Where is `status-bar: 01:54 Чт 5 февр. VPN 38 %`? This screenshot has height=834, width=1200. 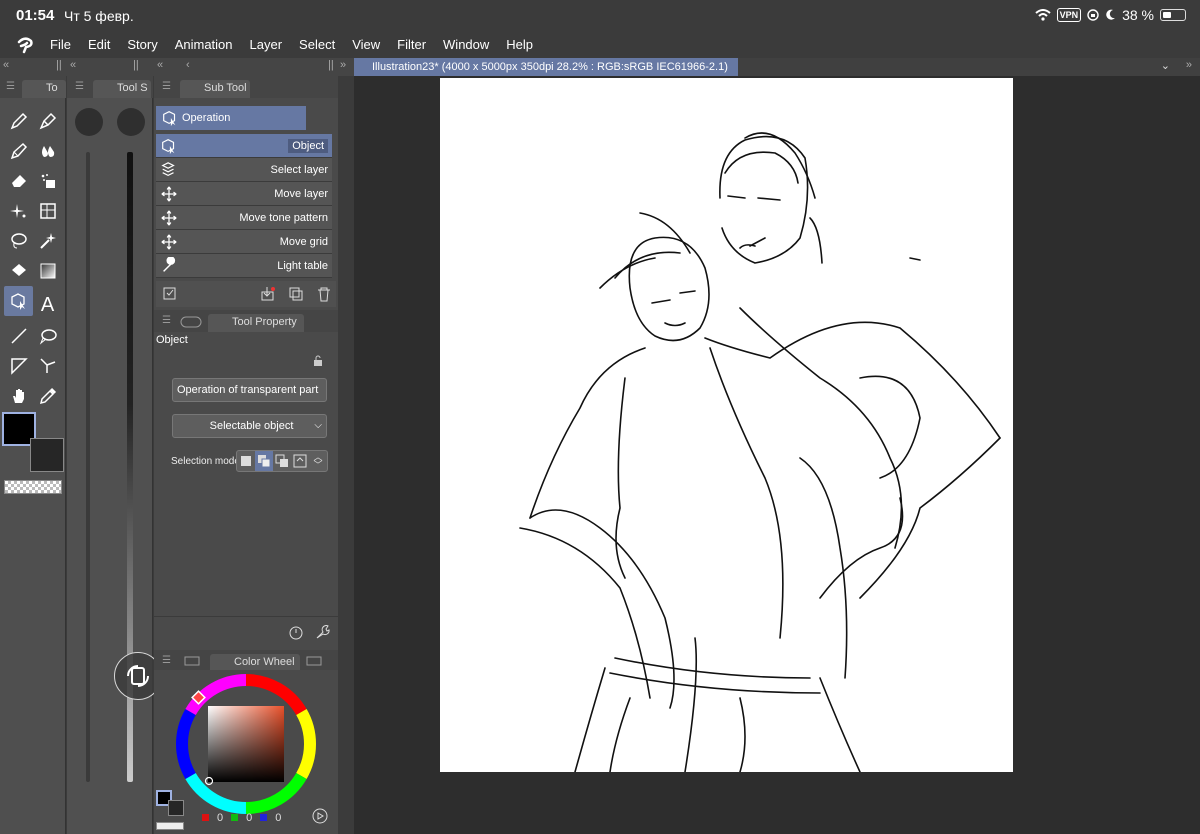
status-bar: 01:54 Чт 5 февр. VPN 38 % is located at coordinates (600, 16).